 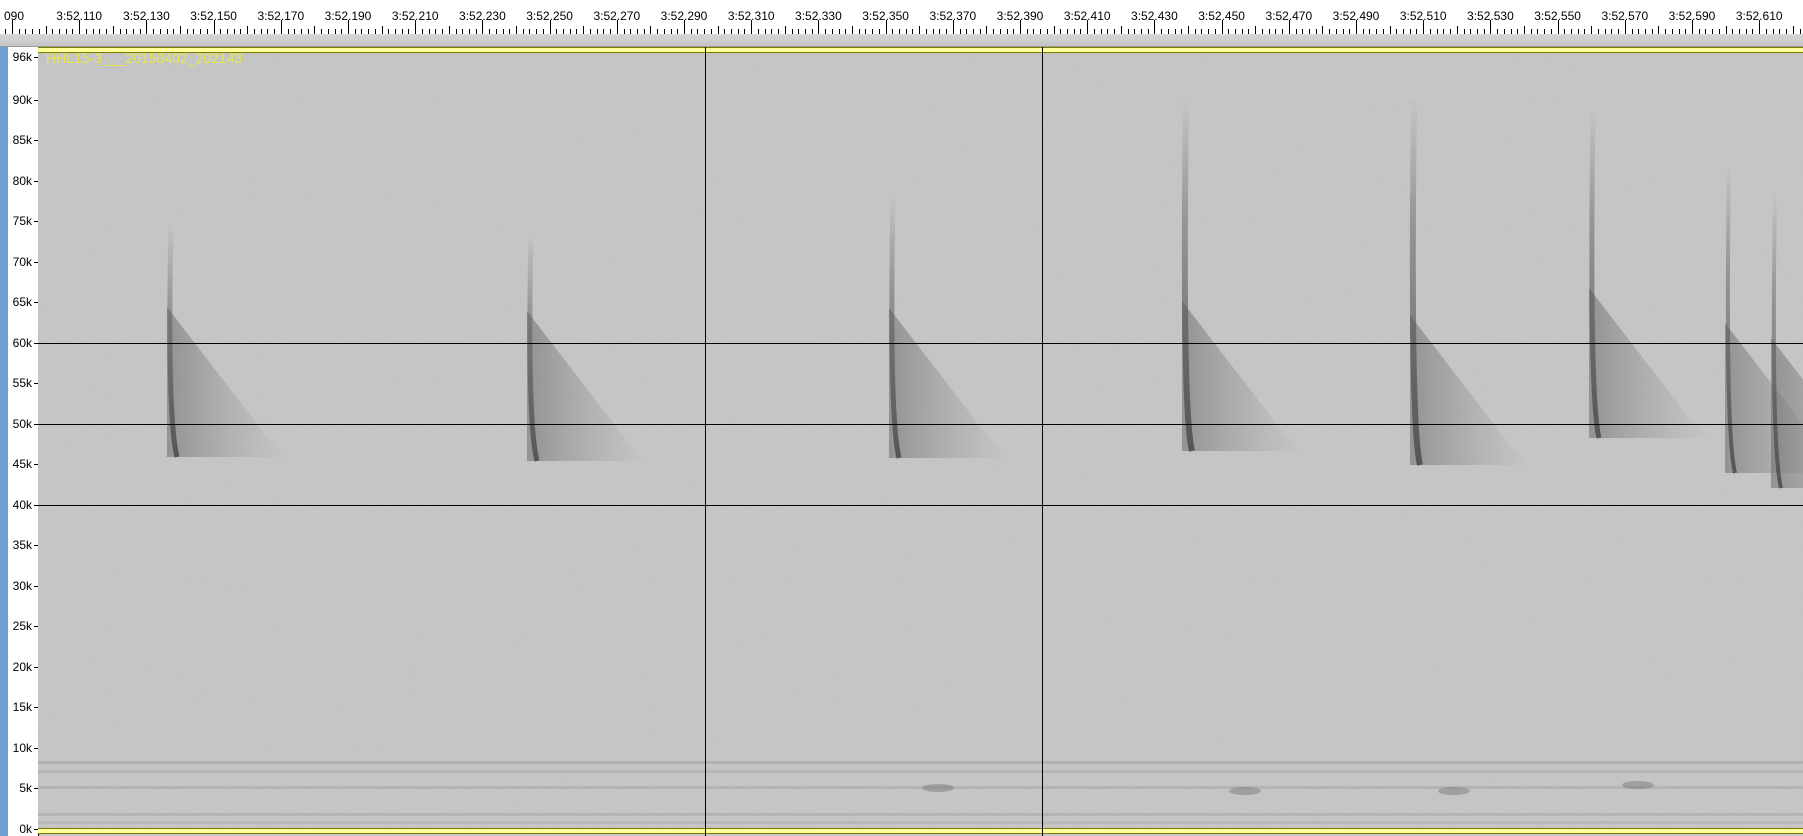 What do you see at coordinates (22, 262) in the screenshot?
I see `frequency-label: 70k` at bounding box center [22, 262].